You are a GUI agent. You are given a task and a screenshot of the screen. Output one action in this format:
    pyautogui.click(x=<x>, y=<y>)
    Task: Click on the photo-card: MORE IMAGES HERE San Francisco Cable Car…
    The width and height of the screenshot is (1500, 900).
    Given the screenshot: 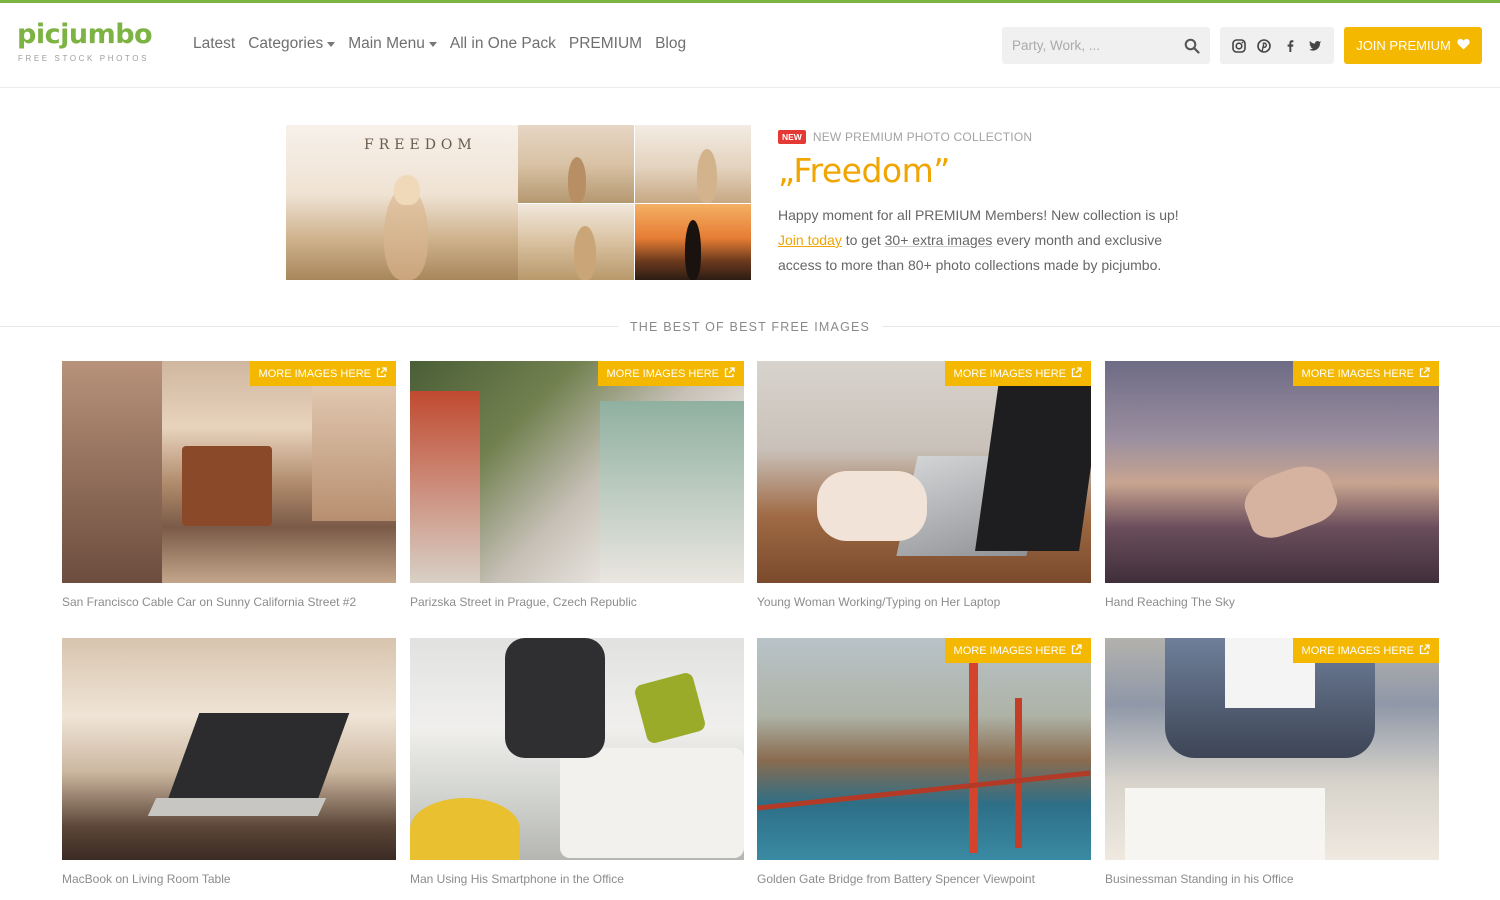 What is the action you would take?
    pyautogui.click(x=229, y=485)
    